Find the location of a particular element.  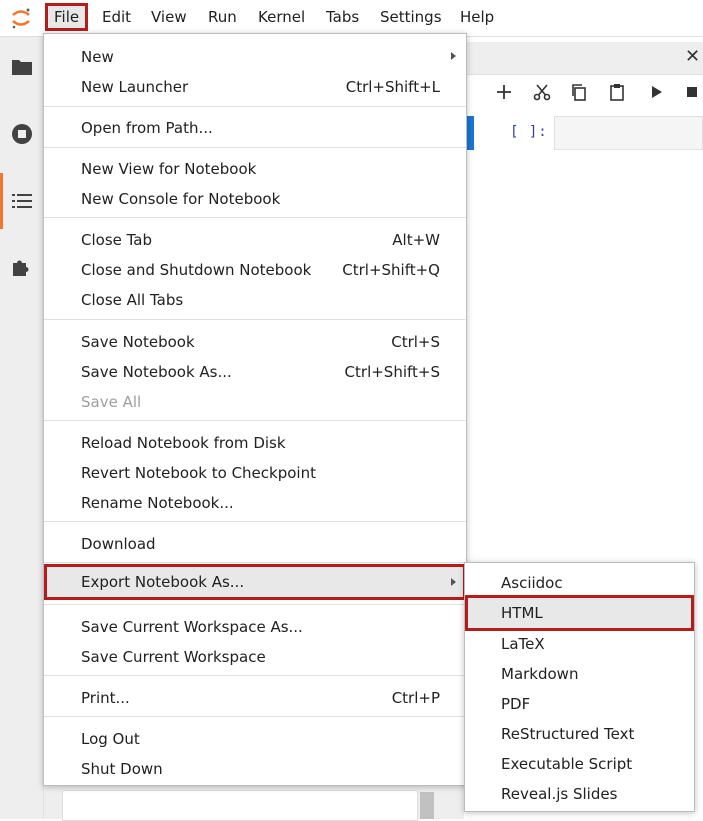

export-item-html: HTML is located at coordinates (579, 613).